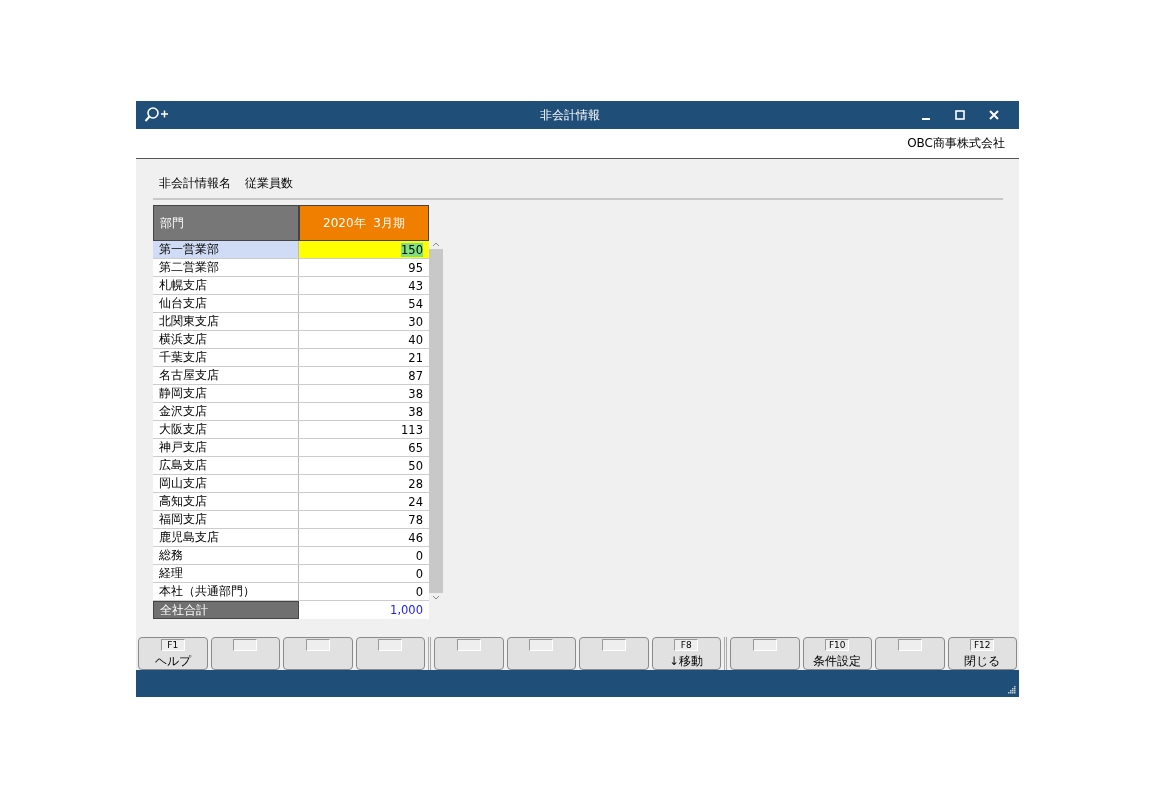 This screenshot has width=1156, height=797. I want to click on function-key-button: F1 ヘルプ, so click(173, 653).